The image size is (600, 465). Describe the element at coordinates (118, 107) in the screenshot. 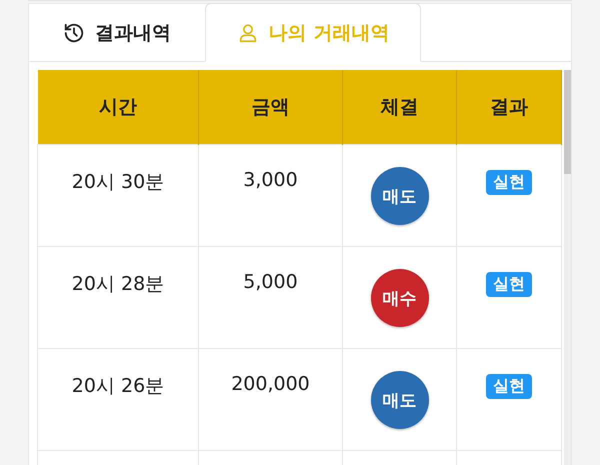

I see `column-header: 시간` at that location.